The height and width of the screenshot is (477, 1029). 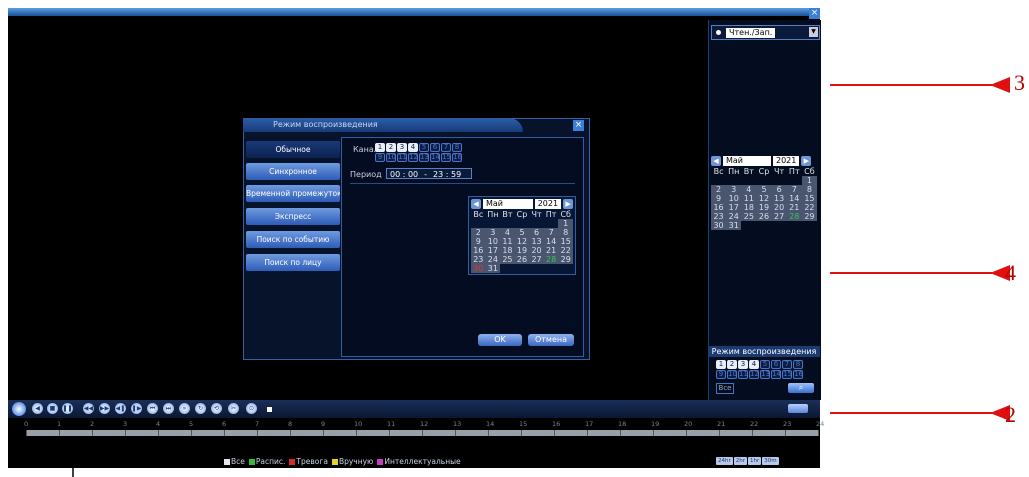 I want to click on annotation-3: 3, so click(x=1019, y=82).